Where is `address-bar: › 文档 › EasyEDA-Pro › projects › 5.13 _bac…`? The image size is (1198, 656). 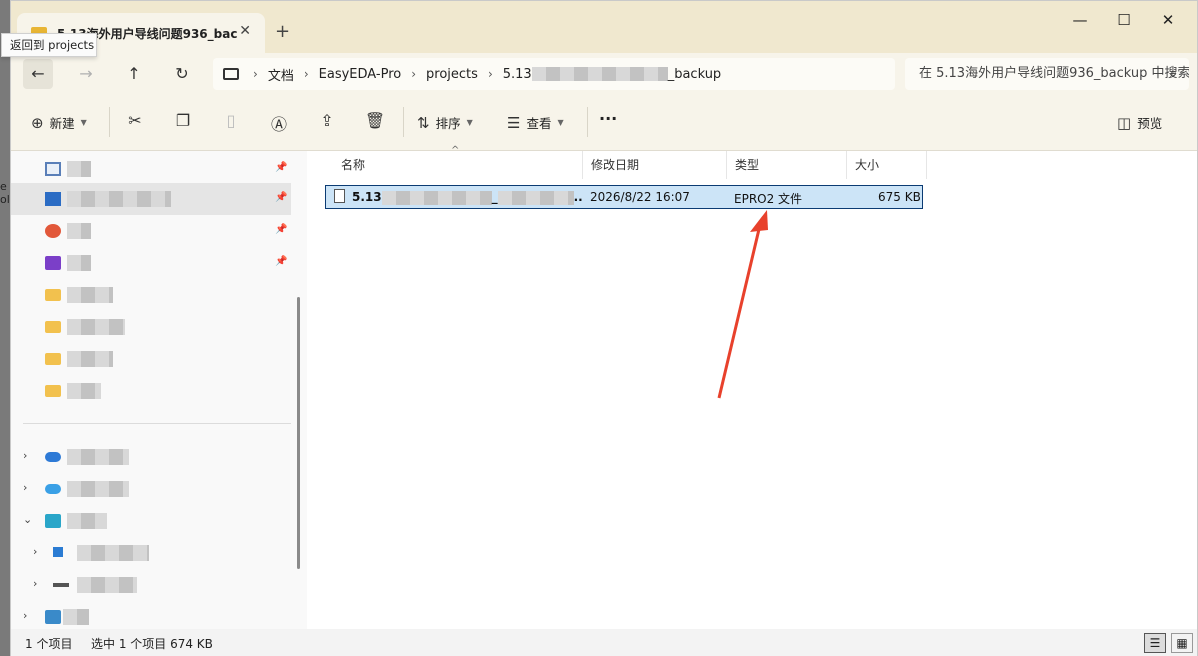
address-bar: › 文档 › EasyEDA-Pro › projects › 5.13 _bac… is located at coordinates (554, 74).